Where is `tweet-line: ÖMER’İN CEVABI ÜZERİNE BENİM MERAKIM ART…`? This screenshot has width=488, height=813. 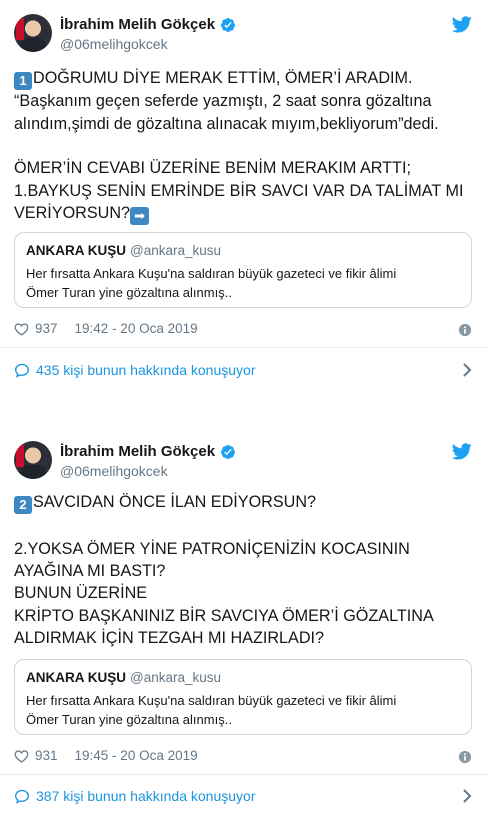 tweet-line: ÖMER’İN CEVABI ÜZERİNE BENİM MERAKIM ART… is located at coordinates (212, 168).